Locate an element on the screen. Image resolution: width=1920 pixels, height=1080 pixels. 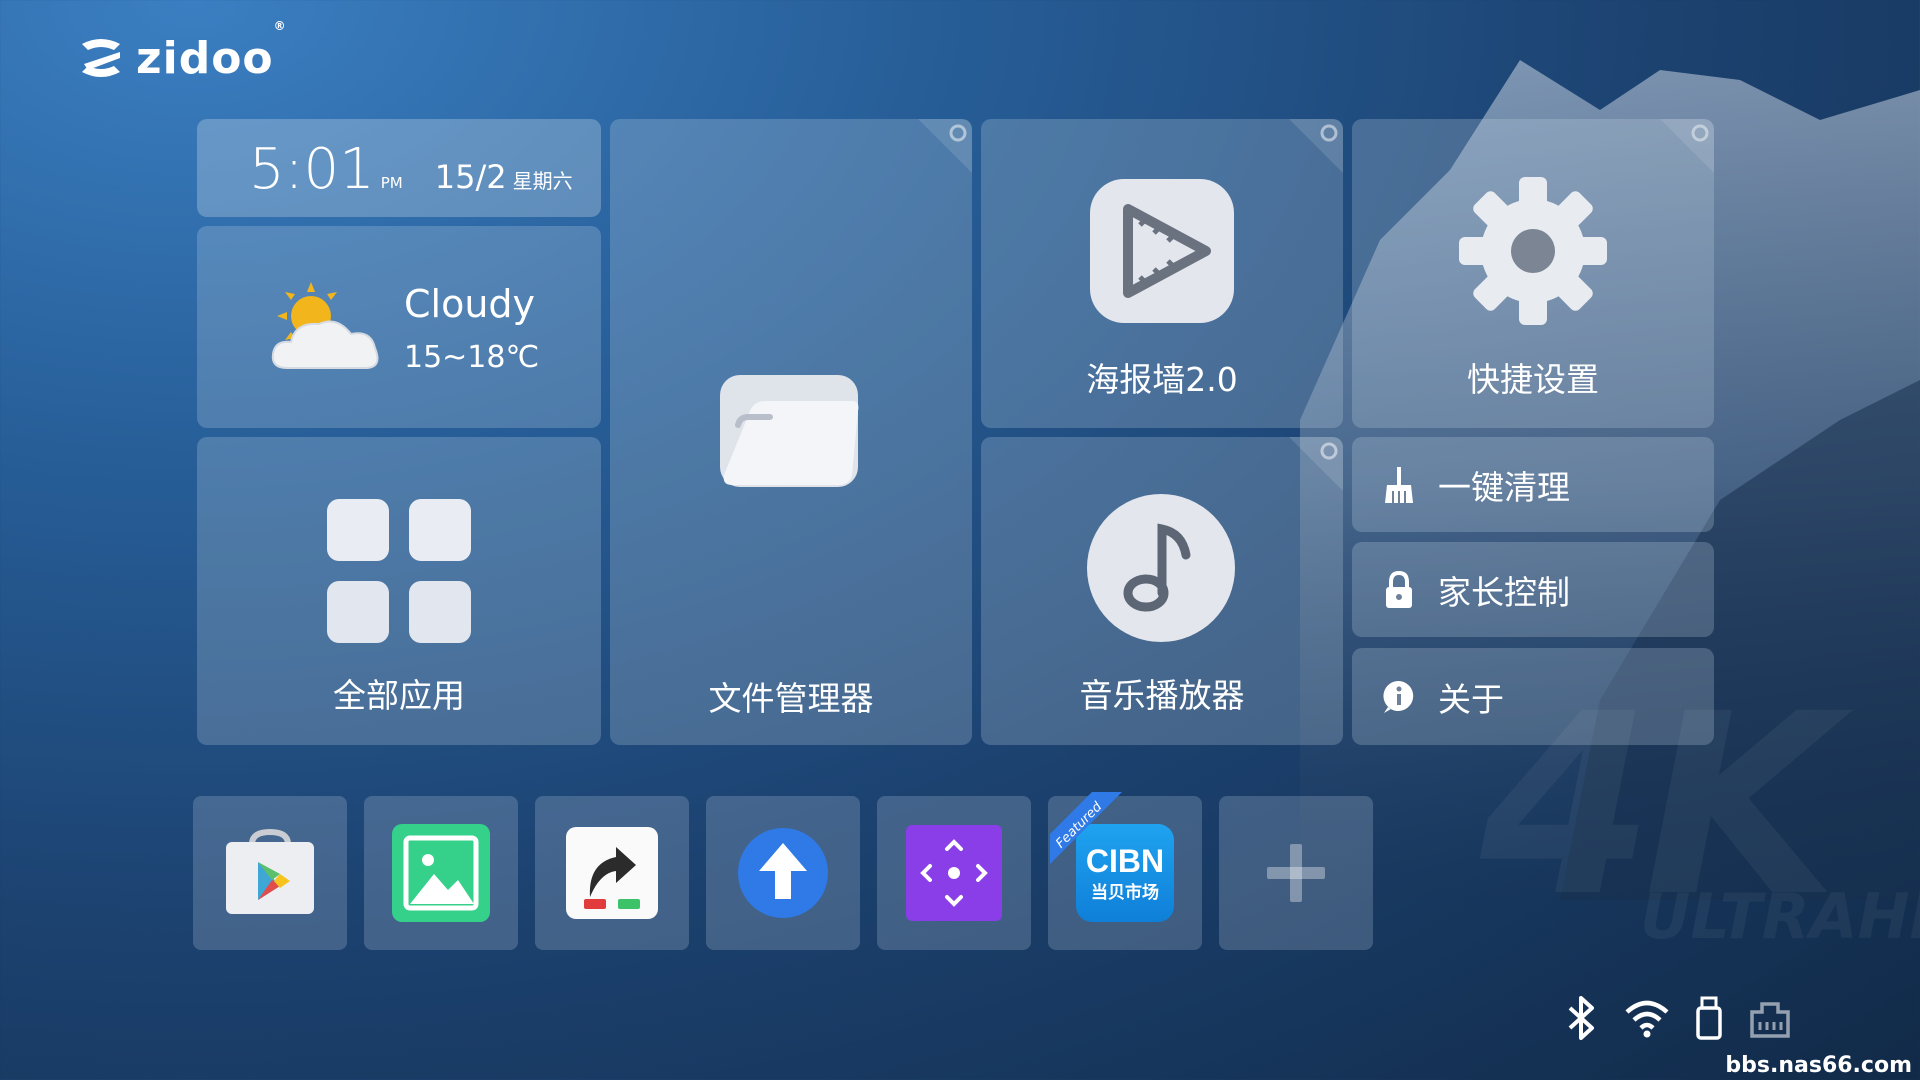
ethernet-icon is located at coordinates (1770, 1020).